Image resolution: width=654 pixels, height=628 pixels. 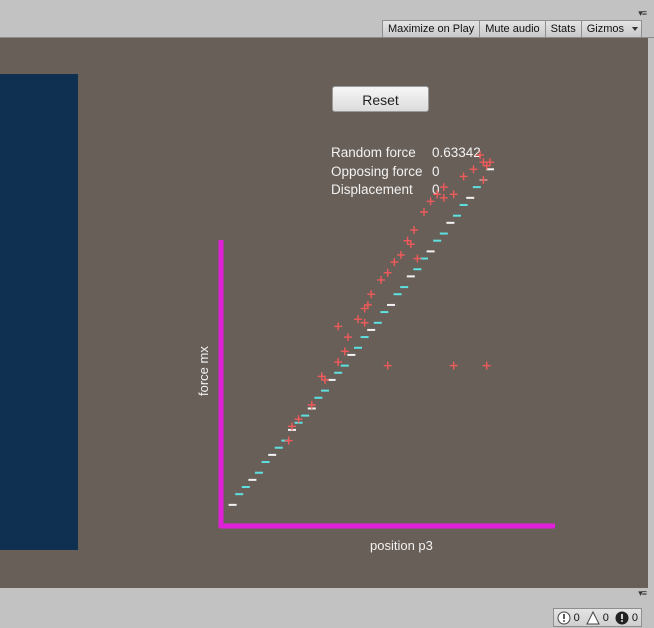 What do you see at coordinates (203, 371) in the screenshot?
I see `y-axis-label: force mx` at bounding box center [203, 371].